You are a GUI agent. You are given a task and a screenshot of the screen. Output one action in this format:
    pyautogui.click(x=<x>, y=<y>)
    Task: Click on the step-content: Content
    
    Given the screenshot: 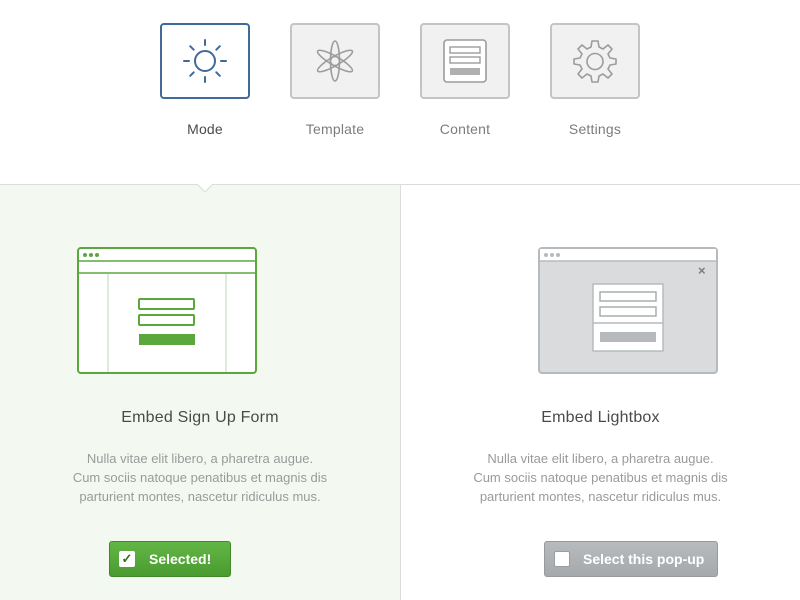 What is the action you would take?
    pyautogui.click(x=465, y=80)
    